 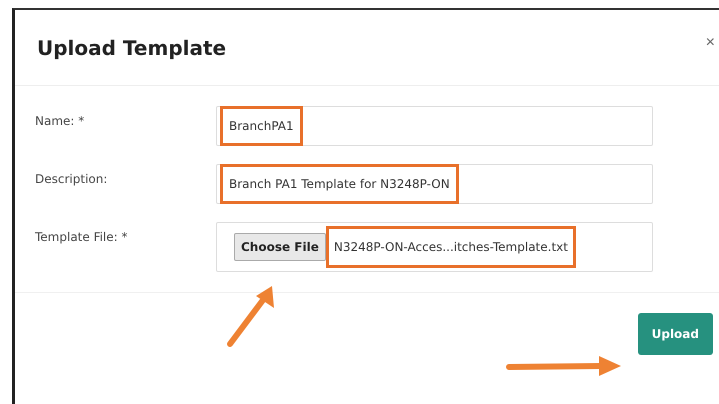 I want to click on dialog-title: Upload Template, so click(x=131, y=48).